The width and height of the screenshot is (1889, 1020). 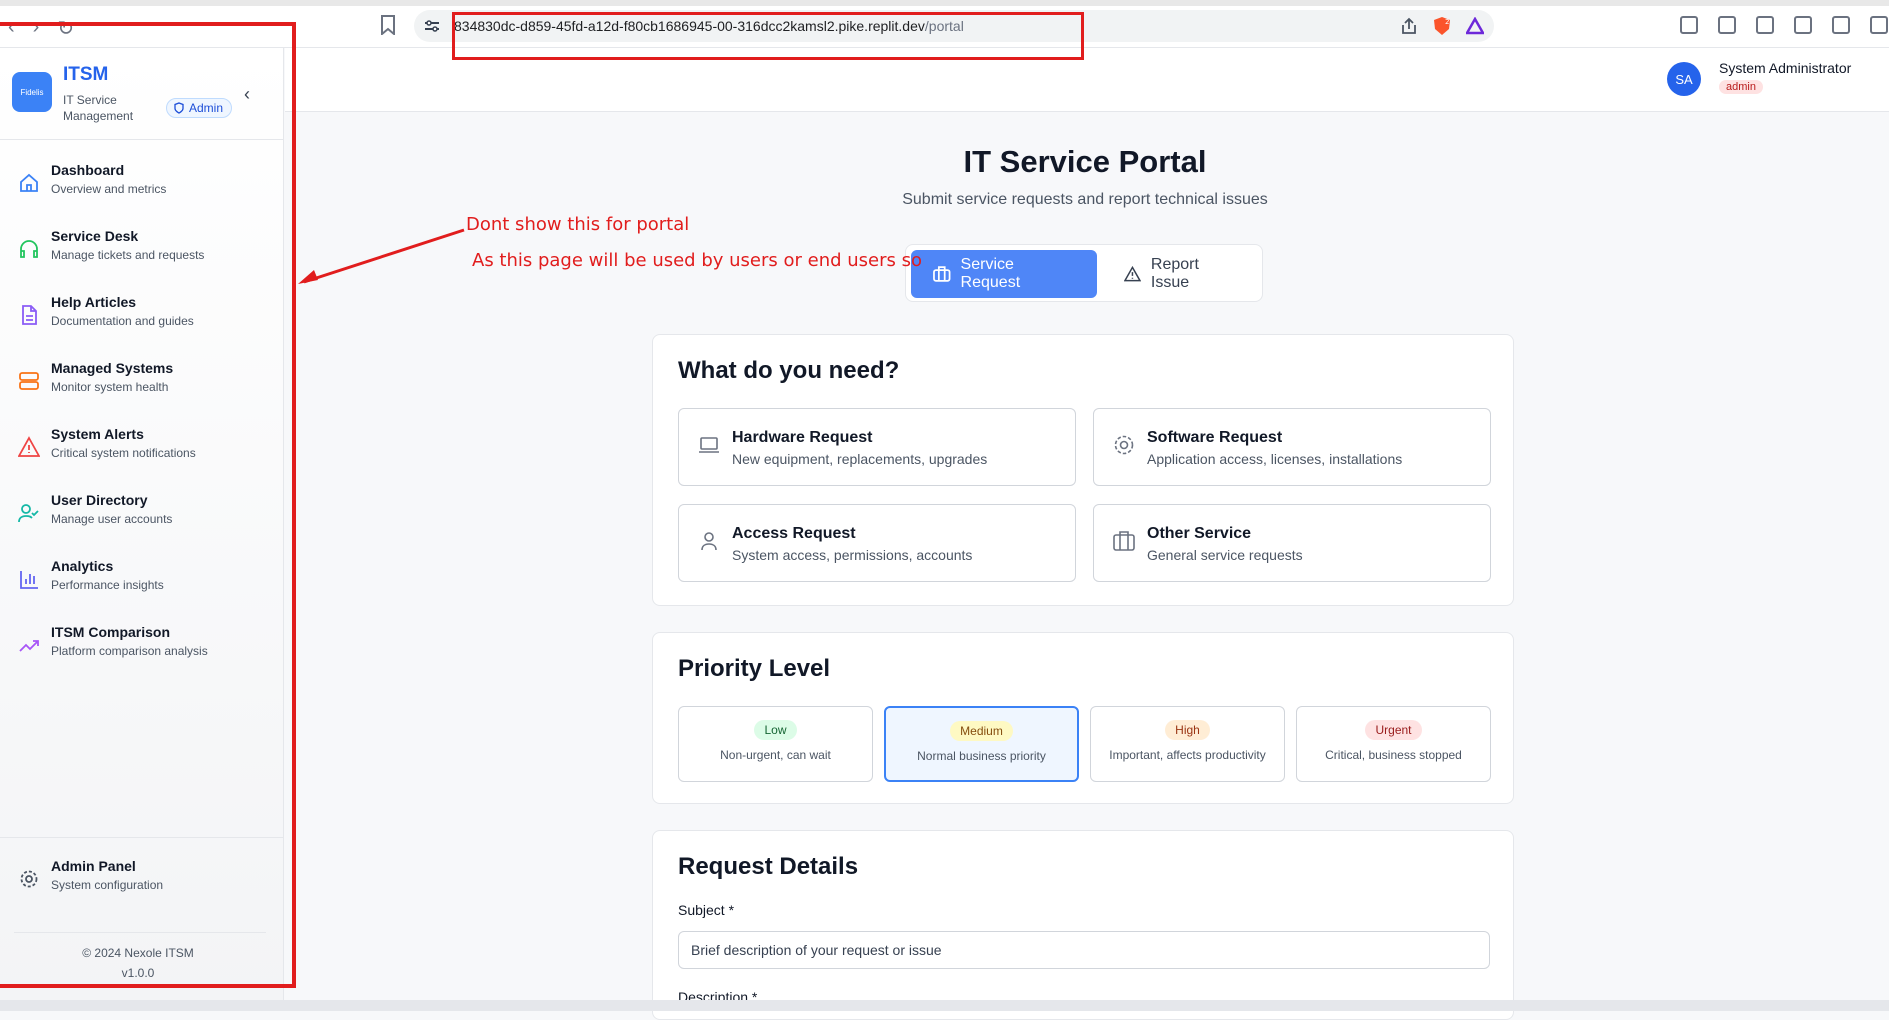 What do you see at coordinates (1684, 79) in the screenshot?
I see `avatar: SA` at bounding box center [1684, 79].